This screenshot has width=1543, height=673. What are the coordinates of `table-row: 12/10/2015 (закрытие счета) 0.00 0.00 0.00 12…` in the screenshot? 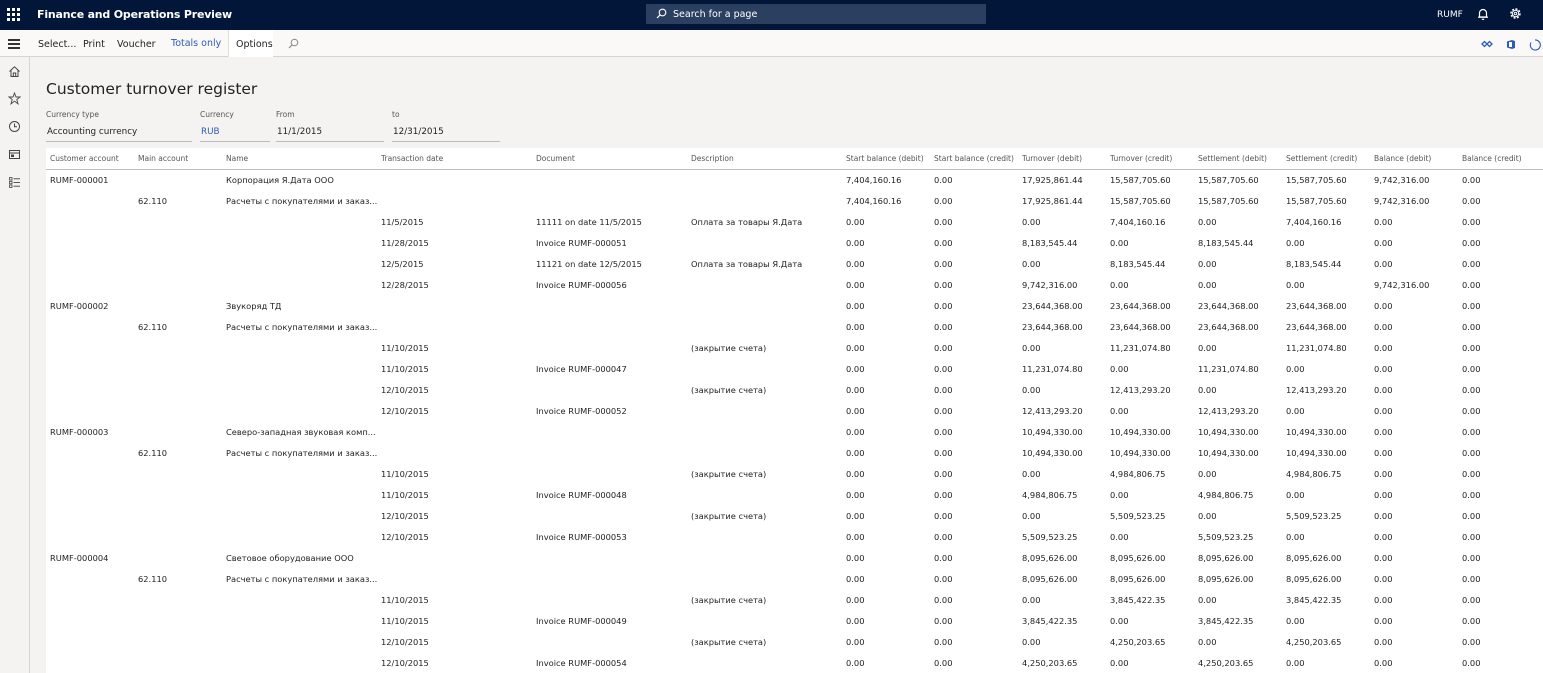 It's located at (794, 390).